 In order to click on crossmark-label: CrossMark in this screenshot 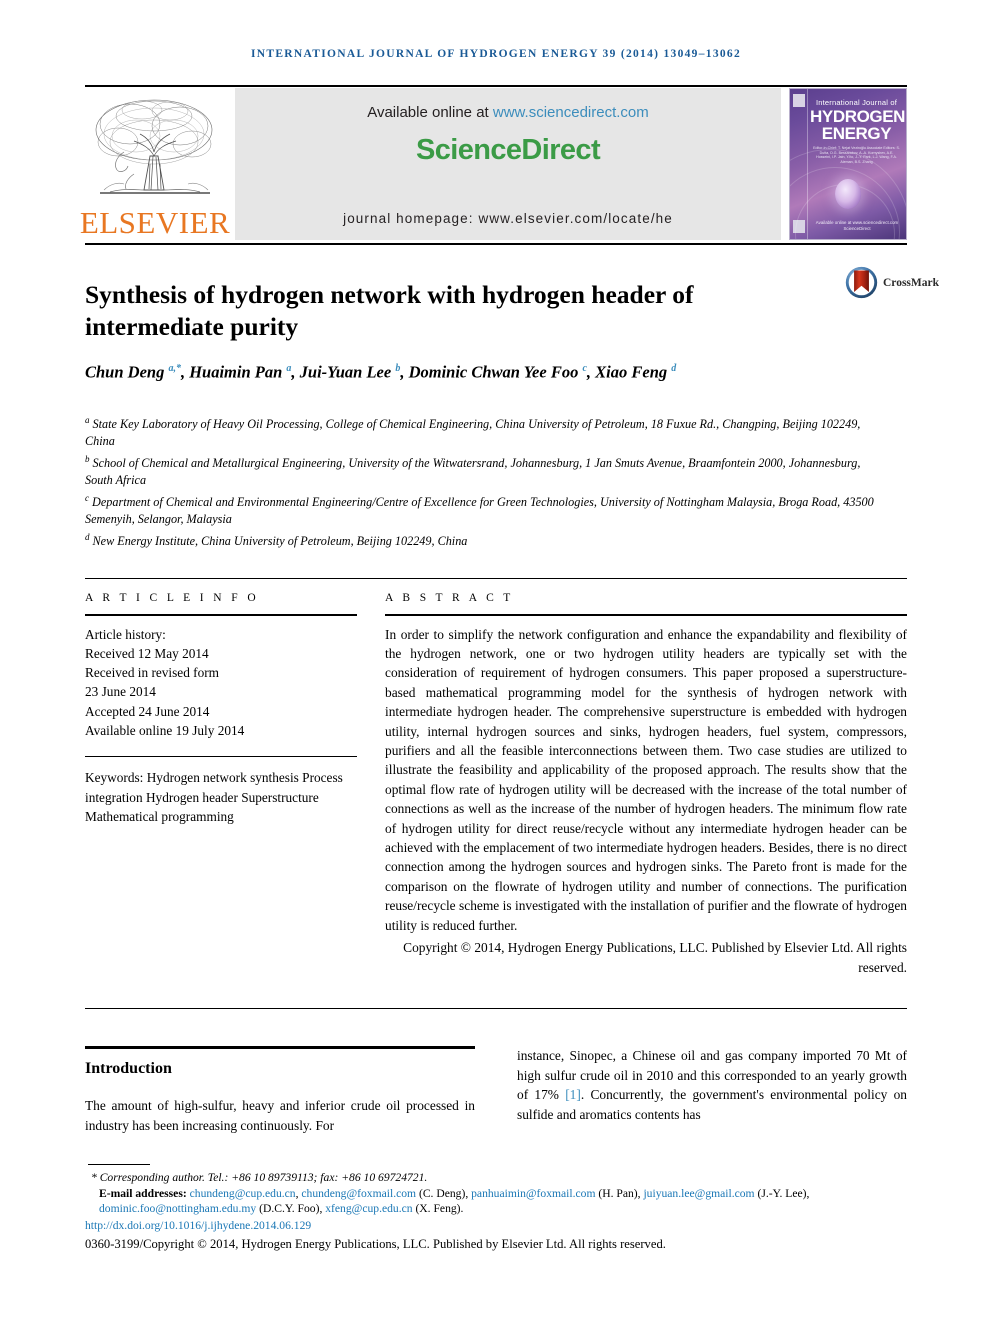, I will do `click(911, 282)`.